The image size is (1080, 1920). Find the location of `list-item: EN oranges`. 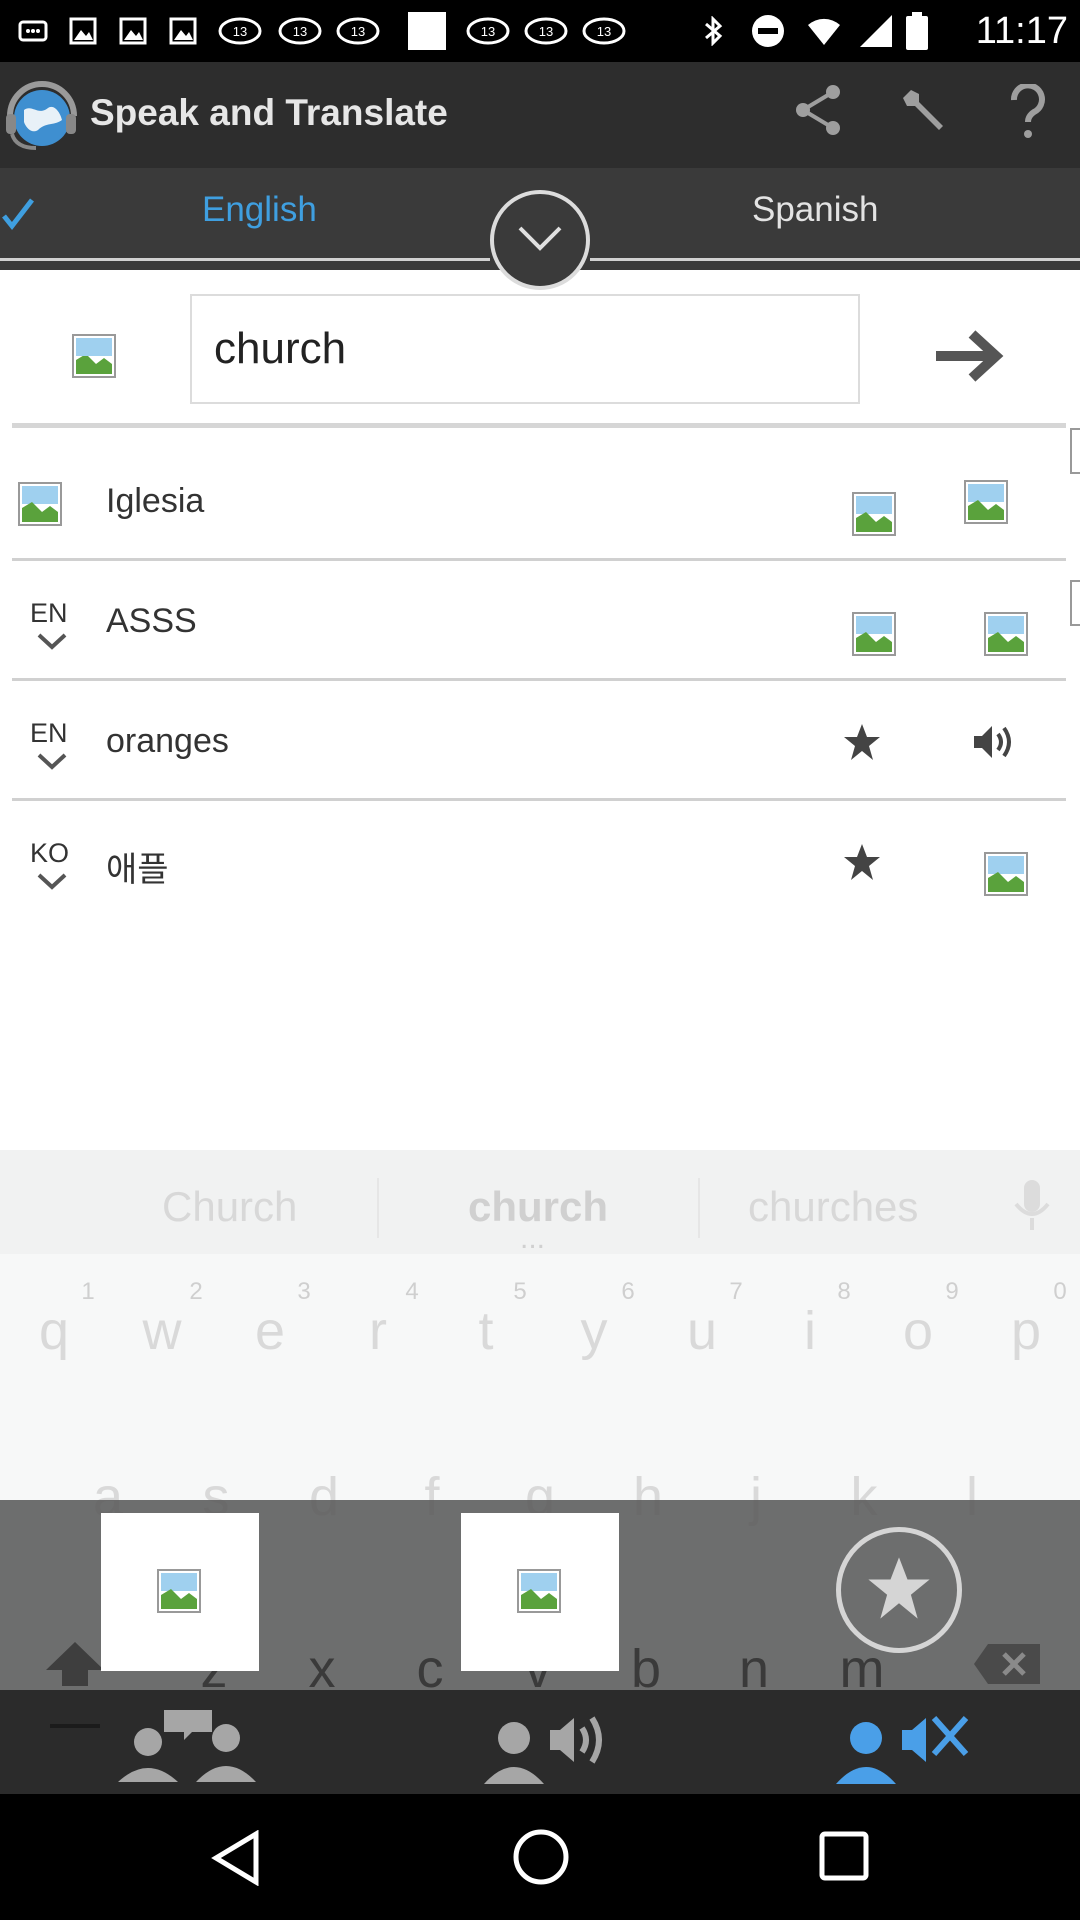

list-item: EN oranges is located at coordinates (540, 740).